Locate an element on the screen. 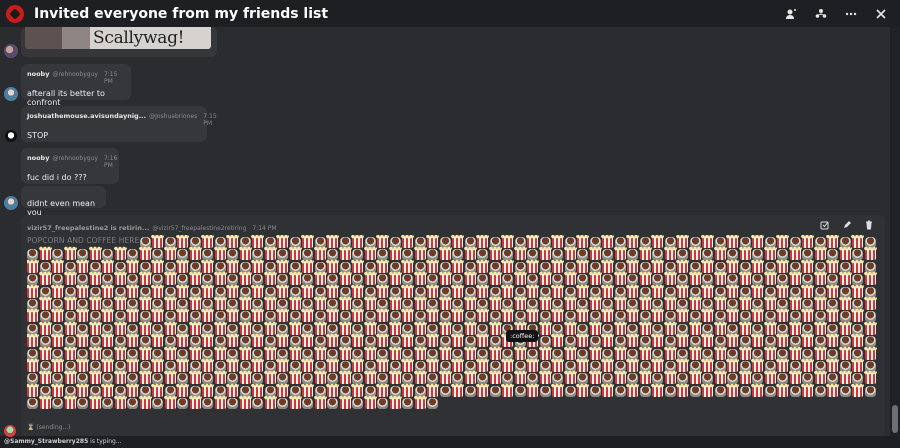 Image resolution: width=900 pixels, height=448 pixels. close-icon is located at coordinates (881, 14).